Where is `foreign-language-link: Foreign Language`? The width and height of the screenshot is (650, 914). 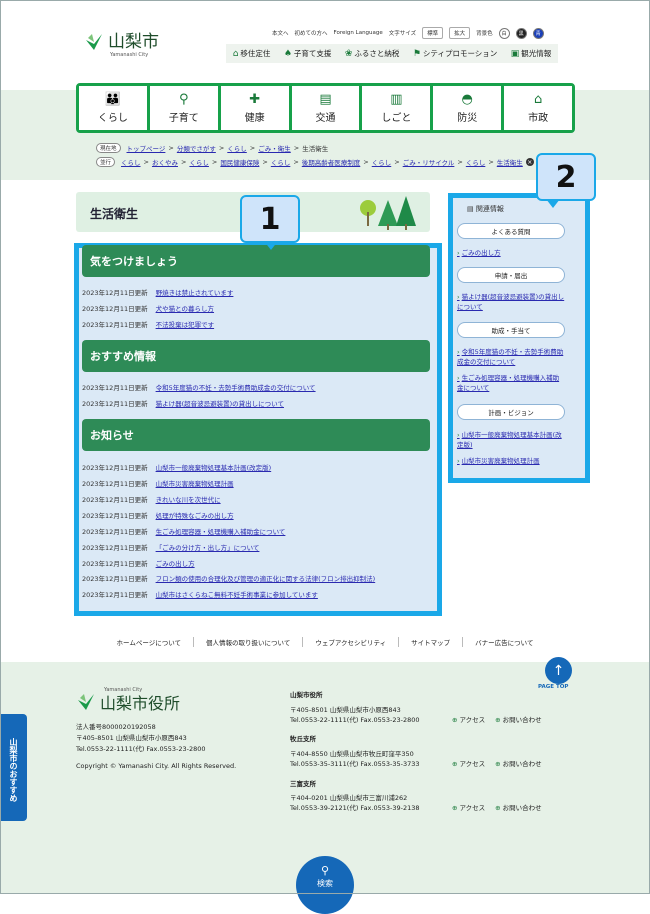
foreign-language-link: Foreign Language is located at coordinates (358, 33).